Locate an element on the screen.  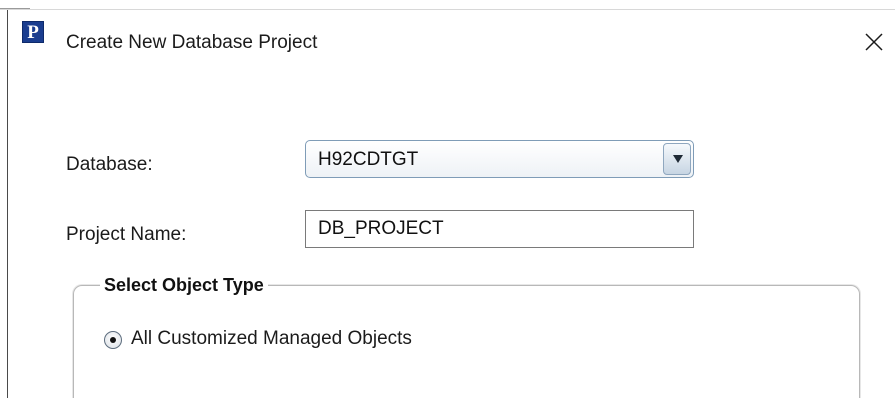
object-type-legend: Select Object Type is located at coordinates (184, 285).